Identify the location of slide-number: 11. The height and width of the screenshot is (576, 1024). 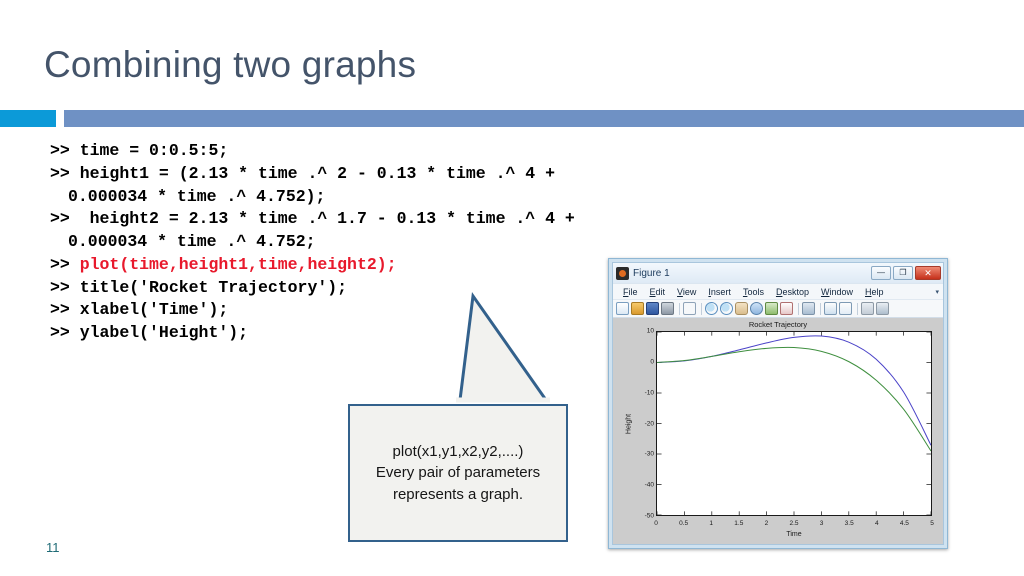
(53, 547).